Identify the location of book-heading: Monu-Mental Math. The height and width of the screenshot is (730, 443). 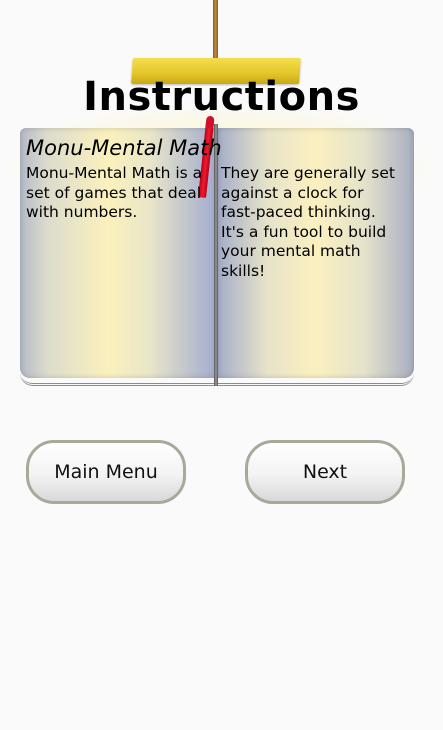
(124, 148).